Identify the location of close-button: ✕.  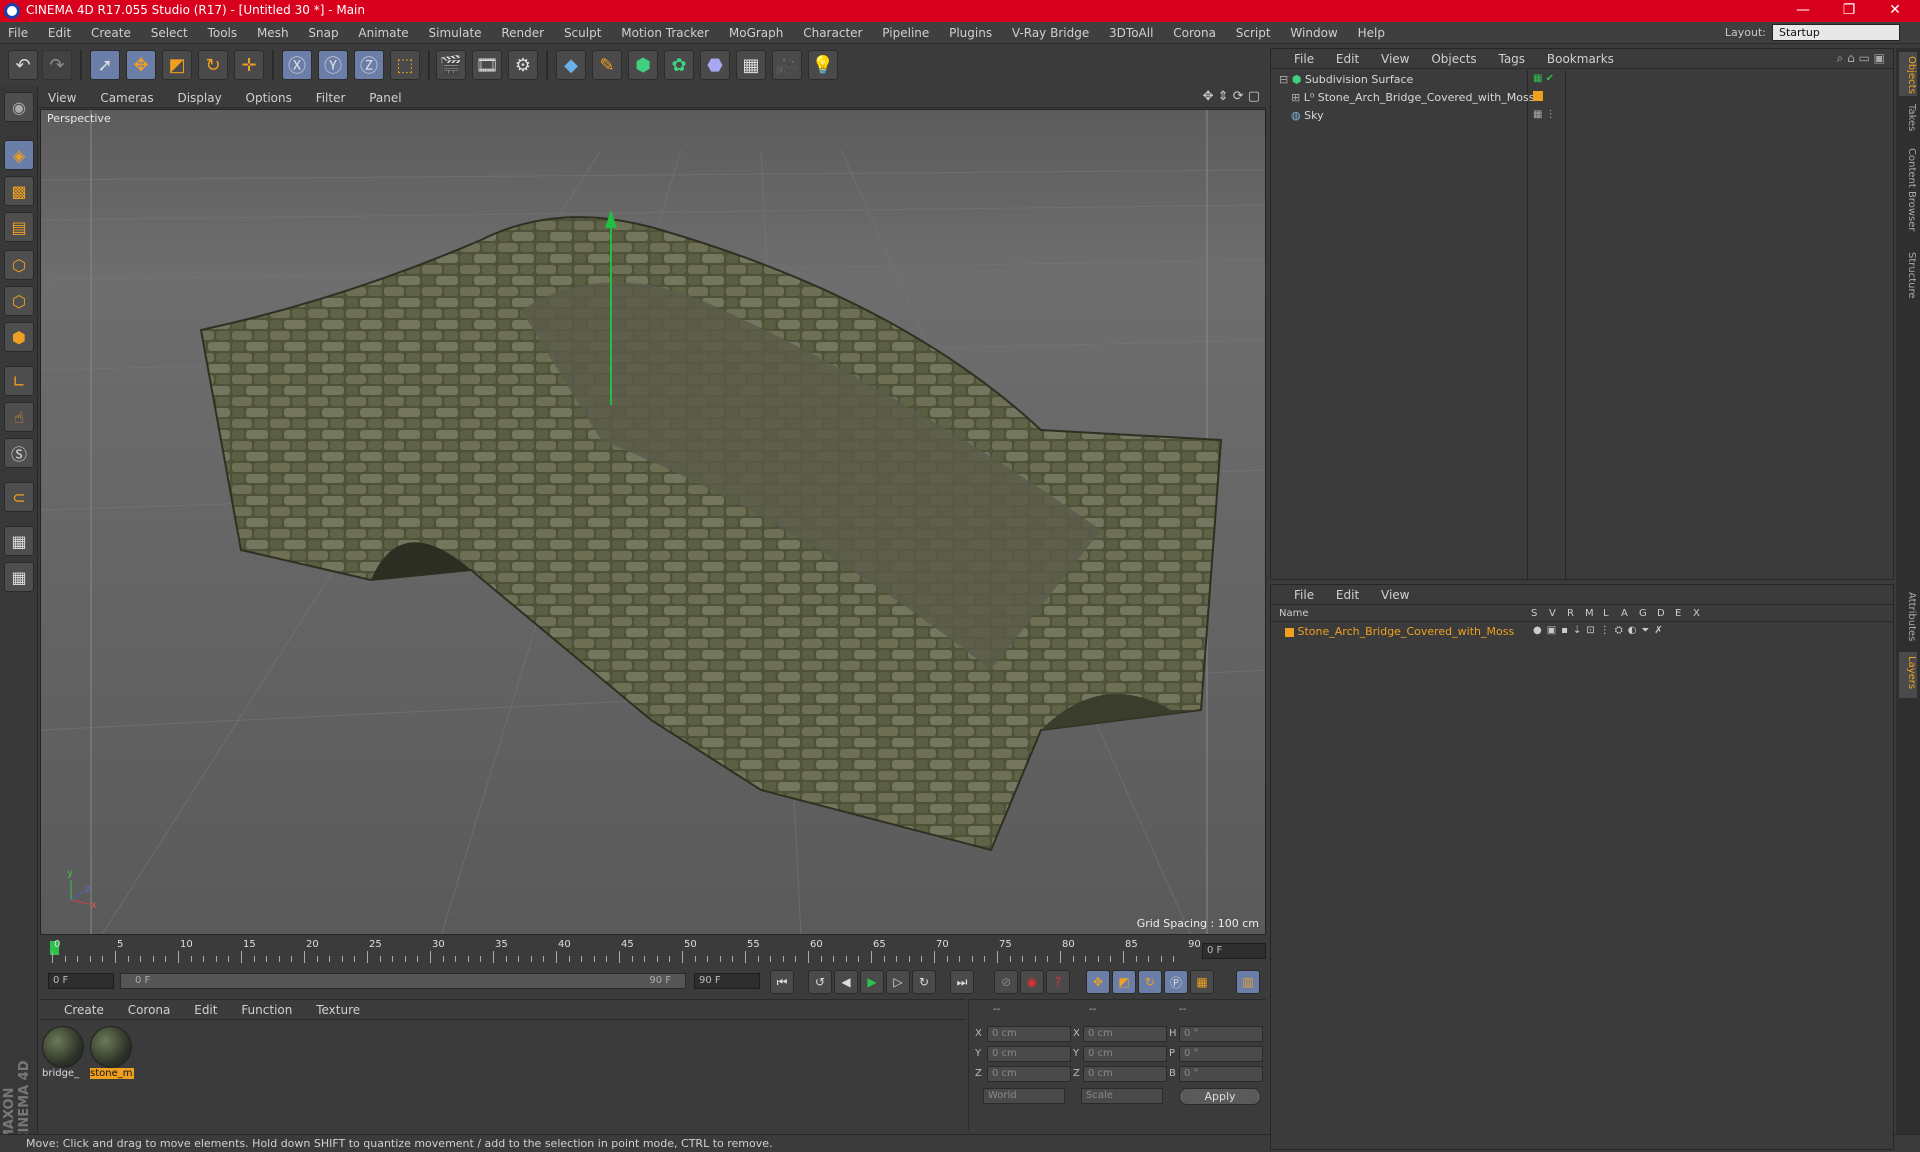
(1895, 11).